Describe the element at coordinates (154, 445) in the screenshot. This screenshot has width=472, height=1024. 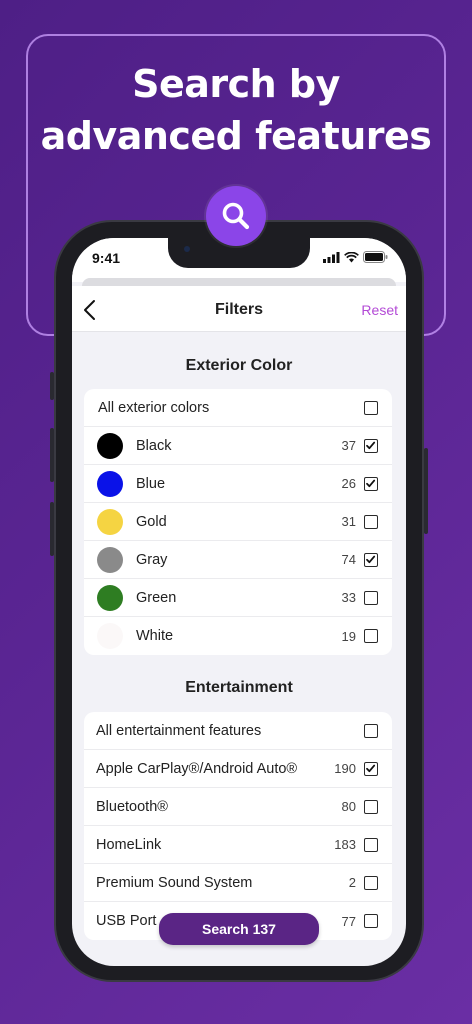
I see `filter-option-label: Black` at that location.